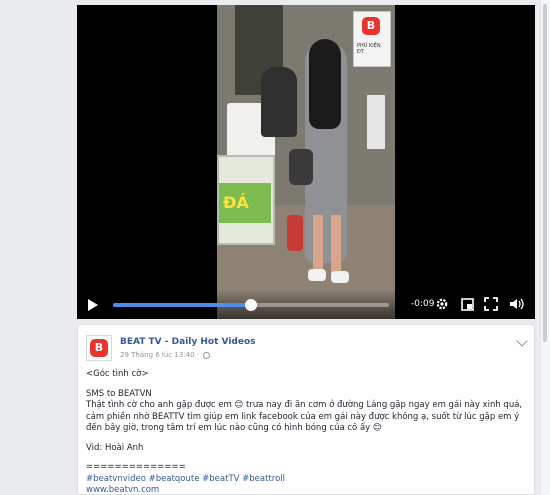  I want to click on scene-man, so click(279, 102).